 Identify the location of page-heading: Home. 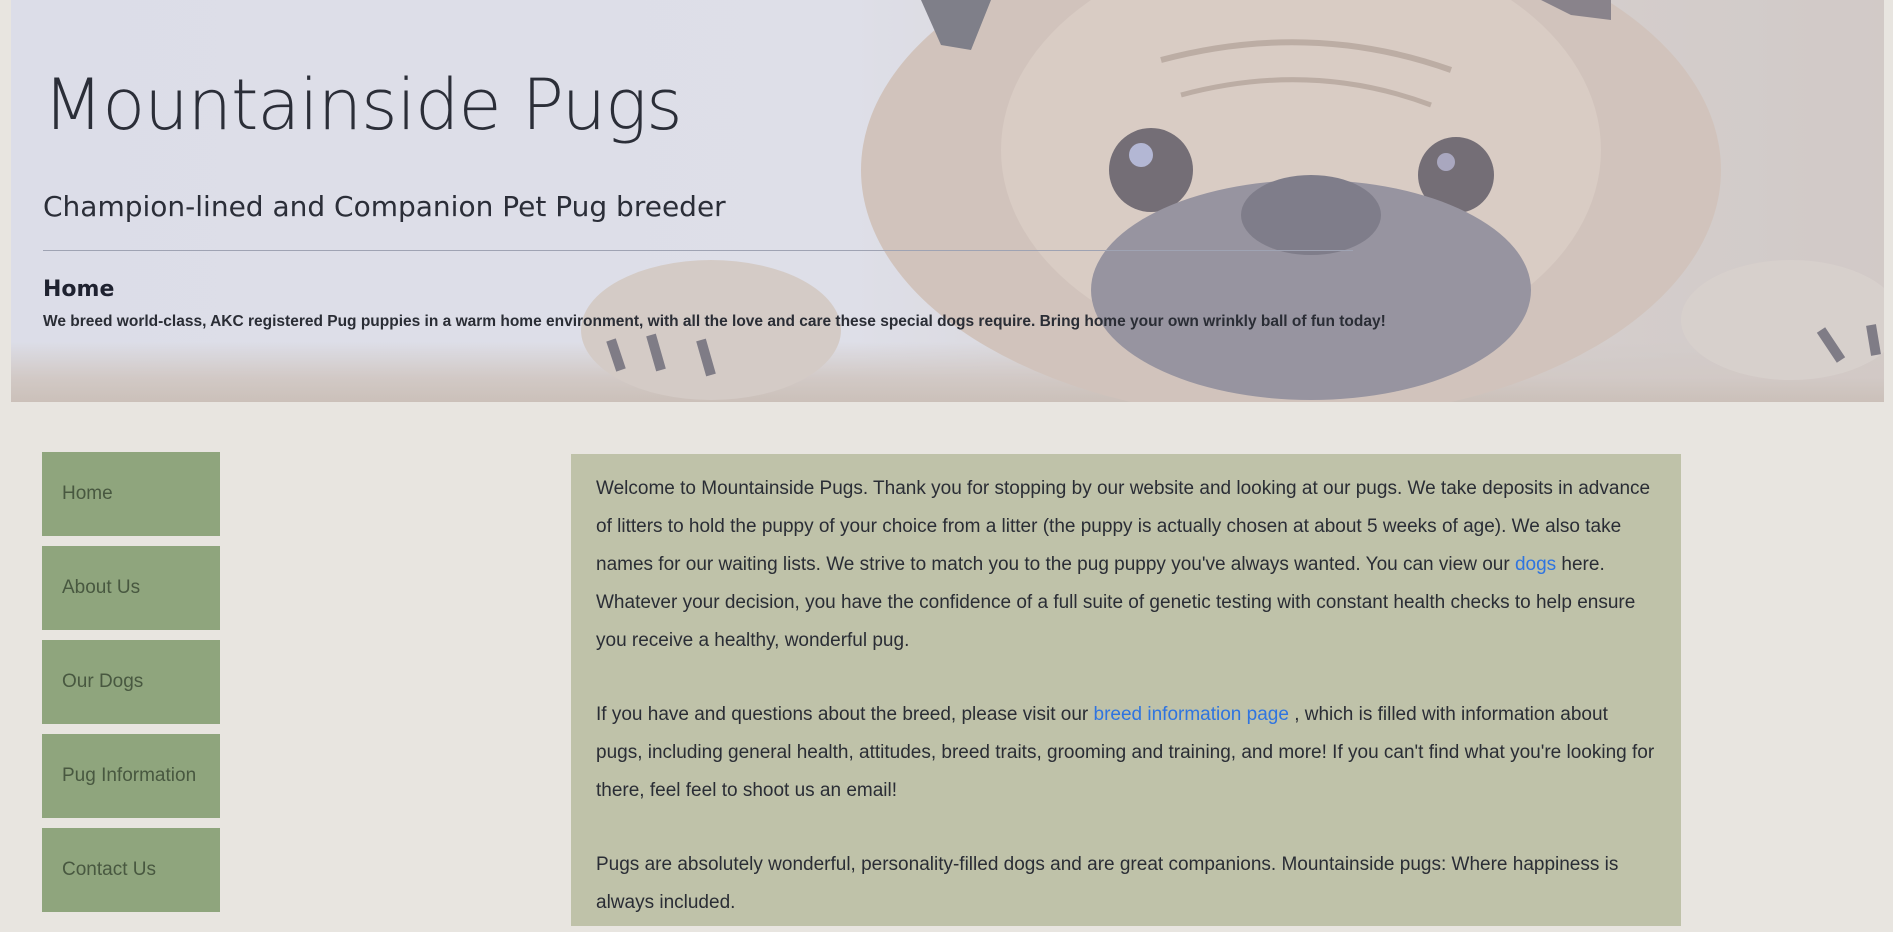
(79, 289).